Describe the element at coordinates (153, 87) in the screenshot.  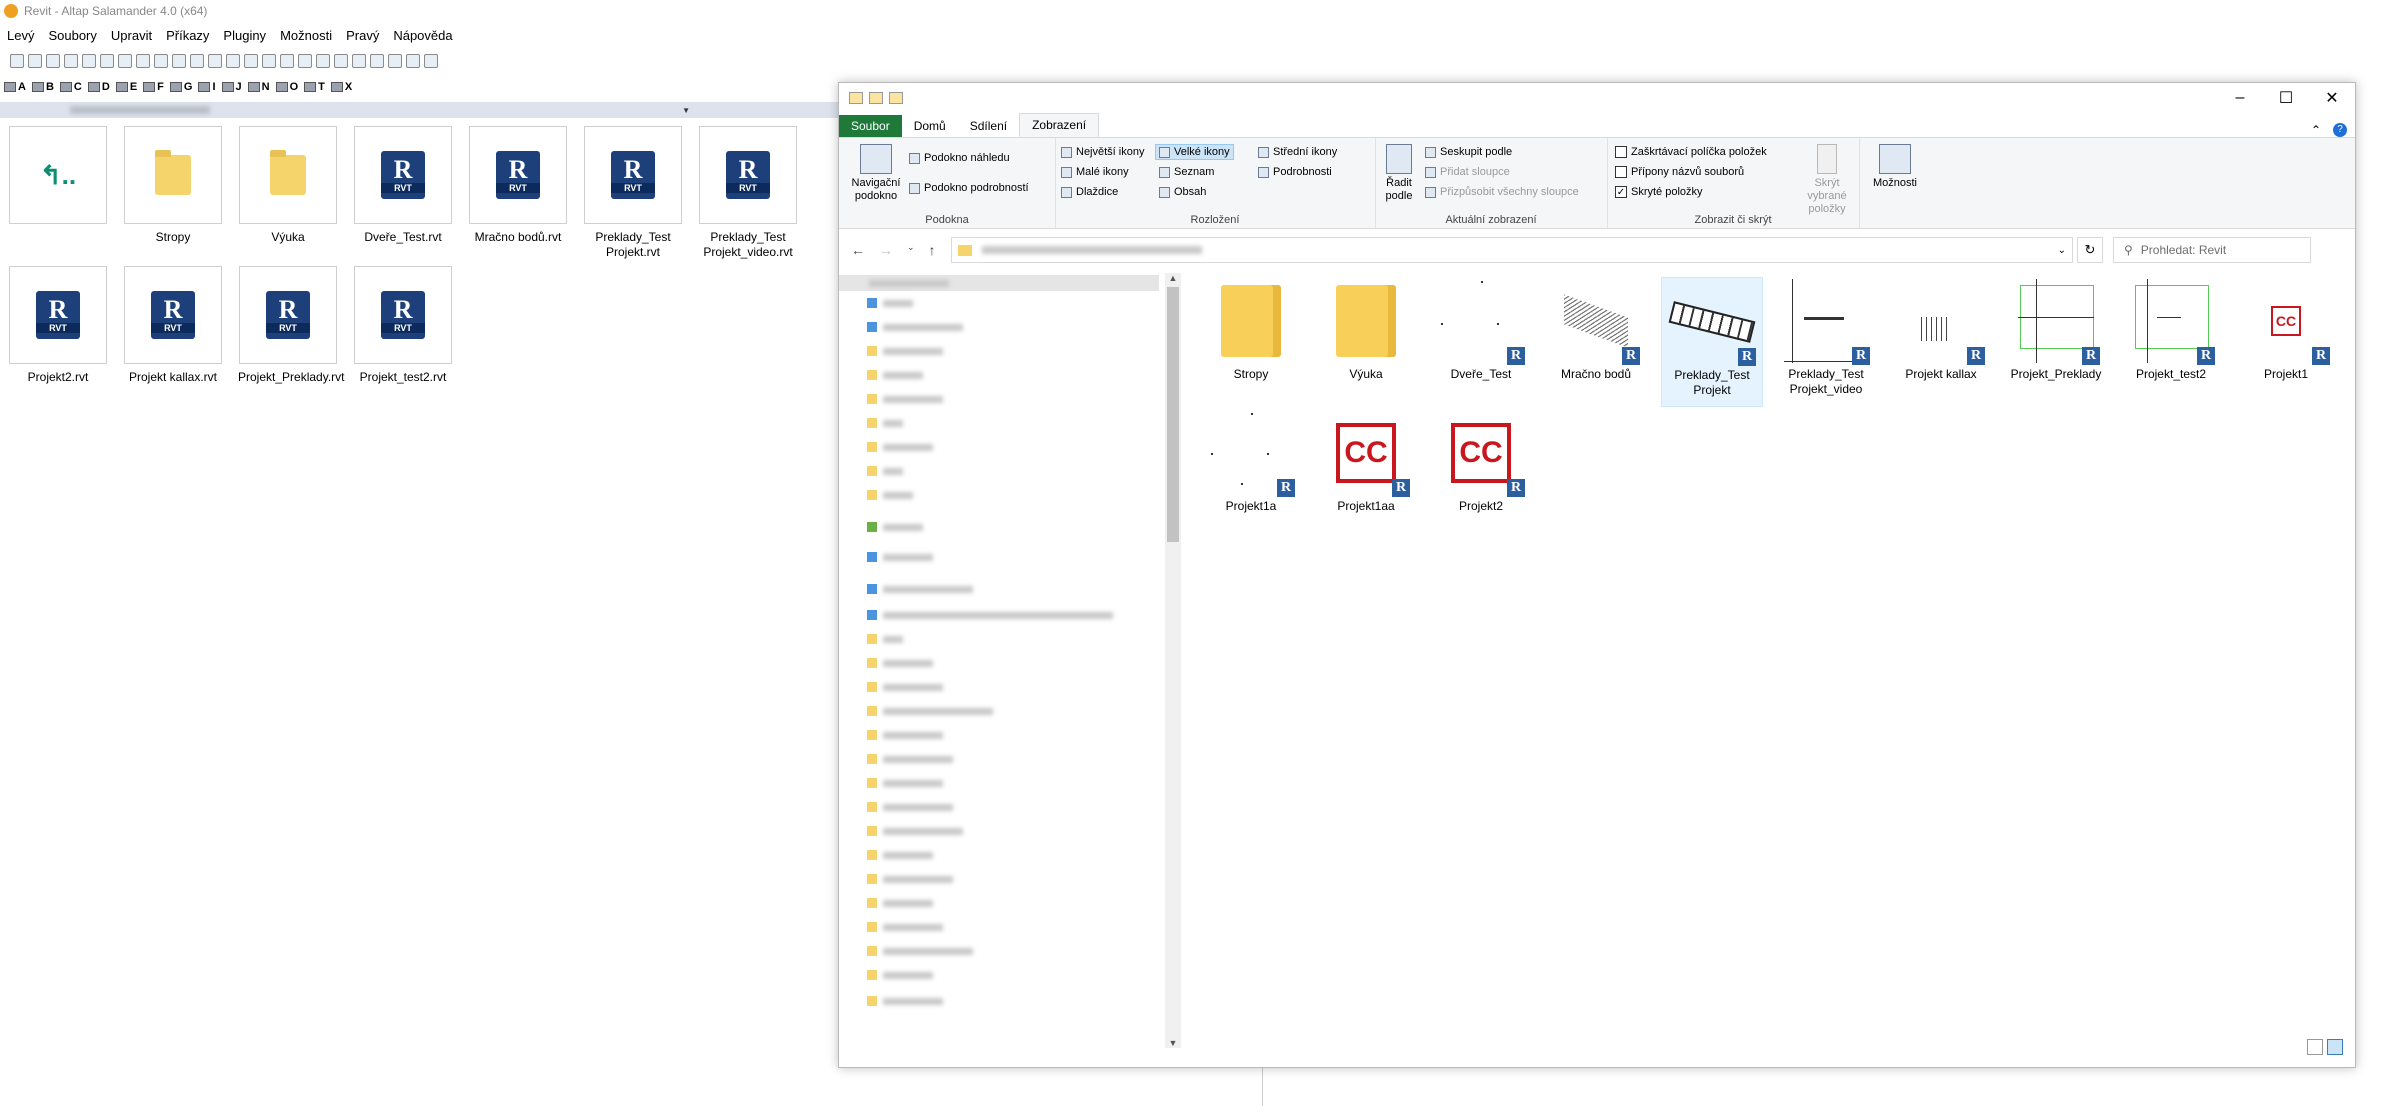
I see `drive-f: F` at that location.